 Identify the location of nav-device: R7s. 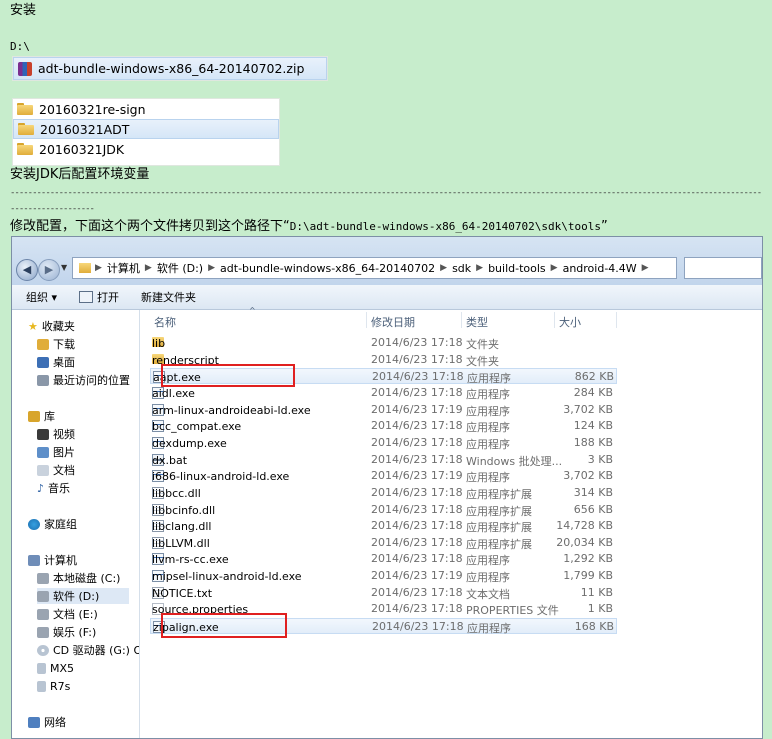
(53, 686).